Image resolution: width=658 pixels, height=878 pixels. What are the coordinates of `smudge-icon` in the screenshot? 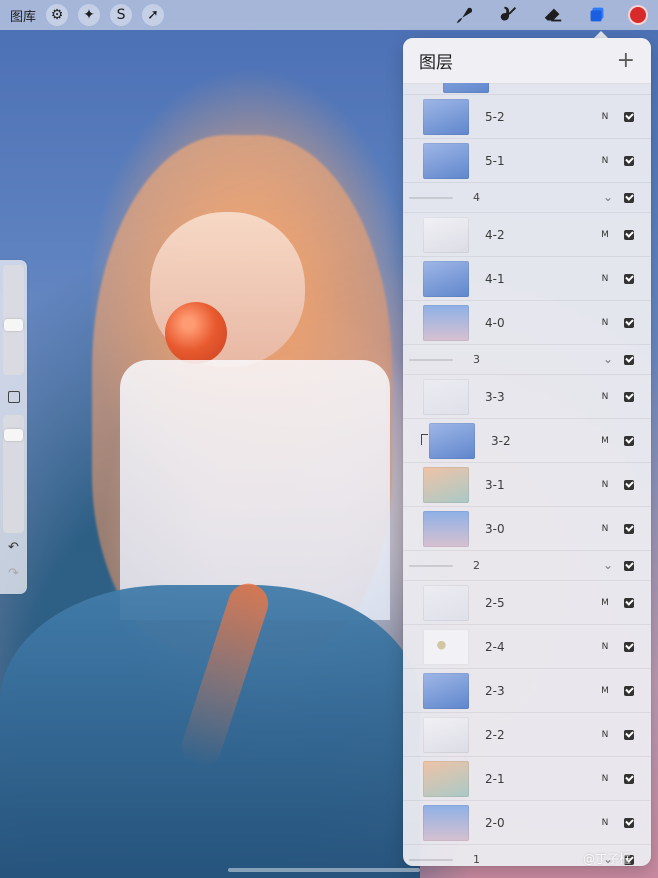 It's located at (509, 15).